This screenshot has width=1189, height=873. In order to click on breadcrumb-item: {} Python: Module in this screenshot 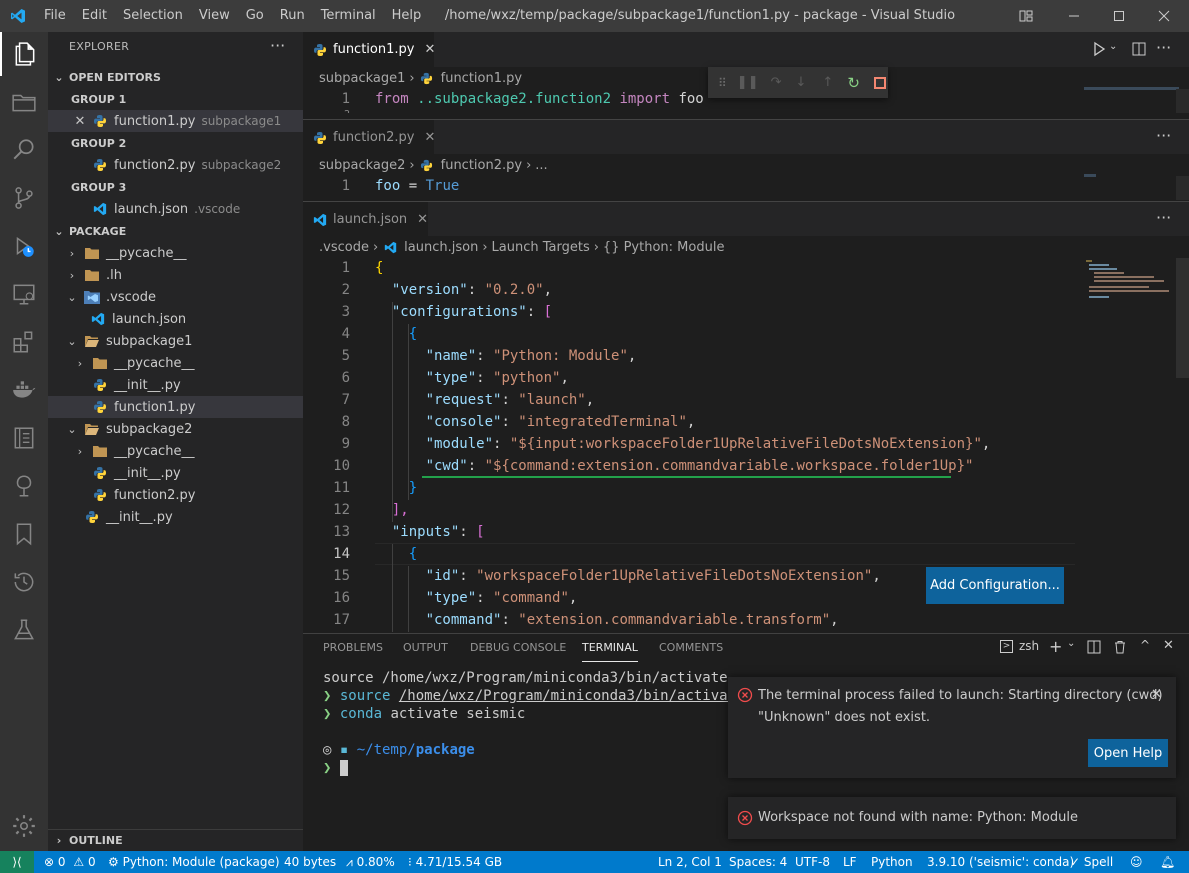, I will do `click(664, 247)`.